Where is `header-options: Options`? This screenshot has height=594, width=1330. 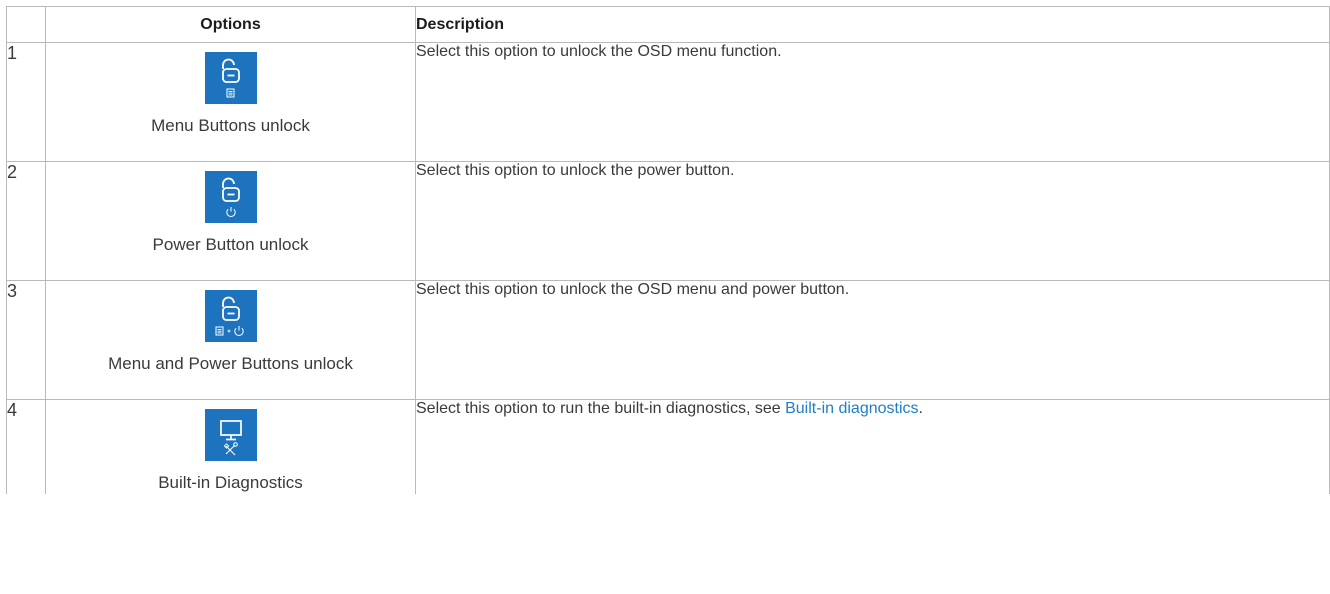
header-options: Options is located at coordinates (230, 24).